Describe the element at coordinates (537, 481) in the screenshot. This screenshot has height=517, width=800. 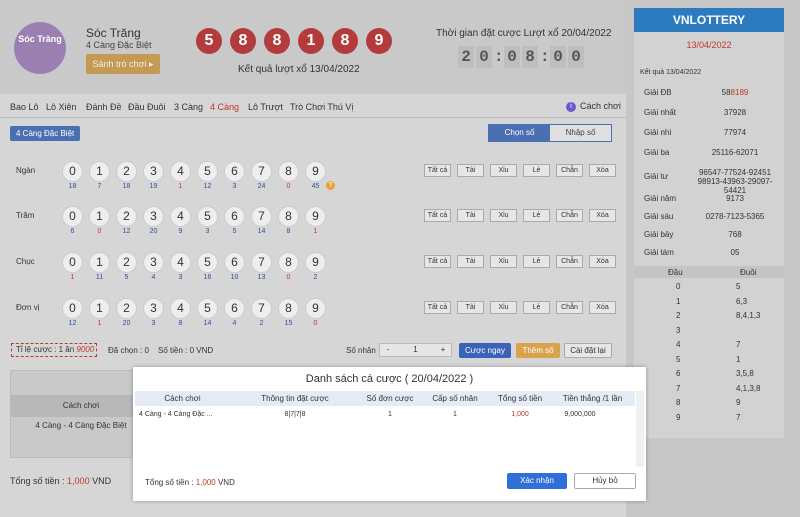
I see `confirm-button: Xác nhận` at that location.